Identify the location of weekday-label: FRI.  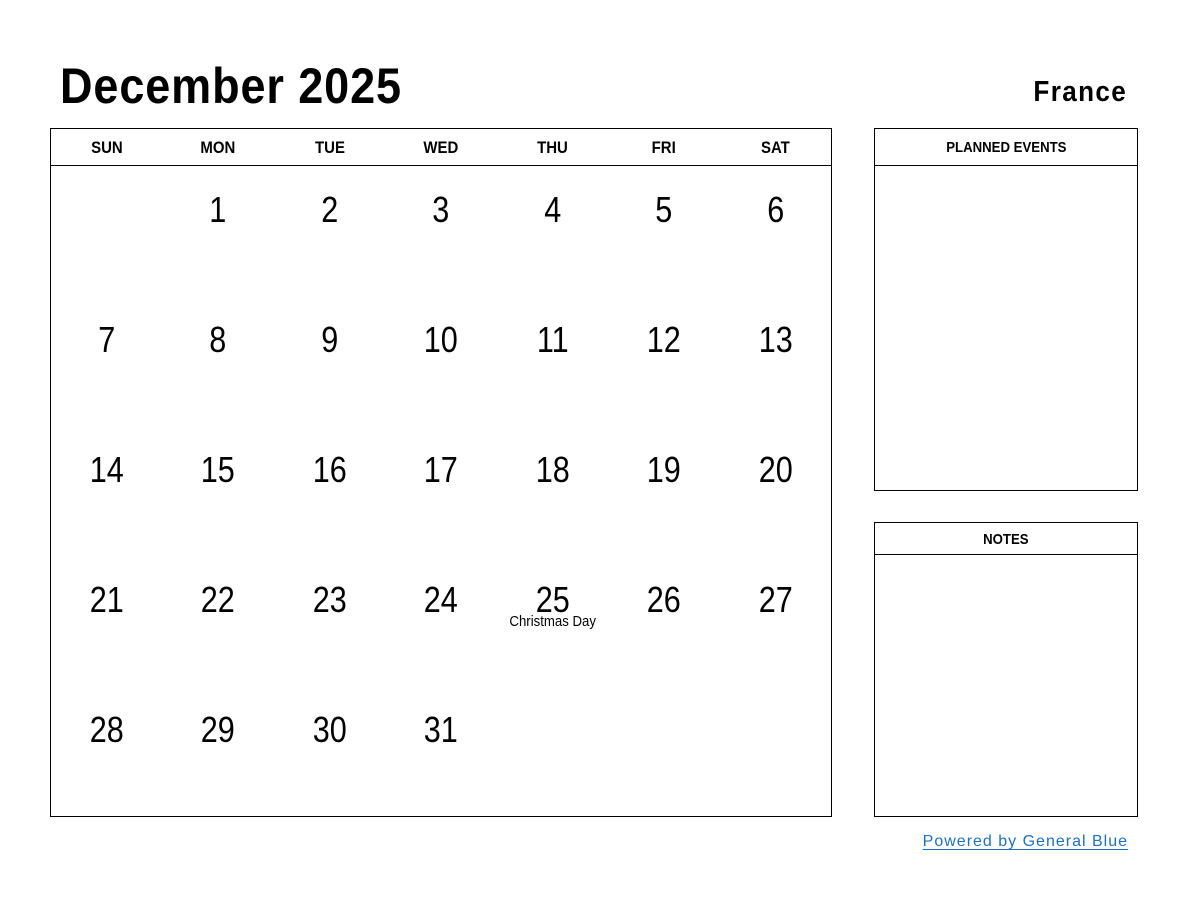
(663, 147).